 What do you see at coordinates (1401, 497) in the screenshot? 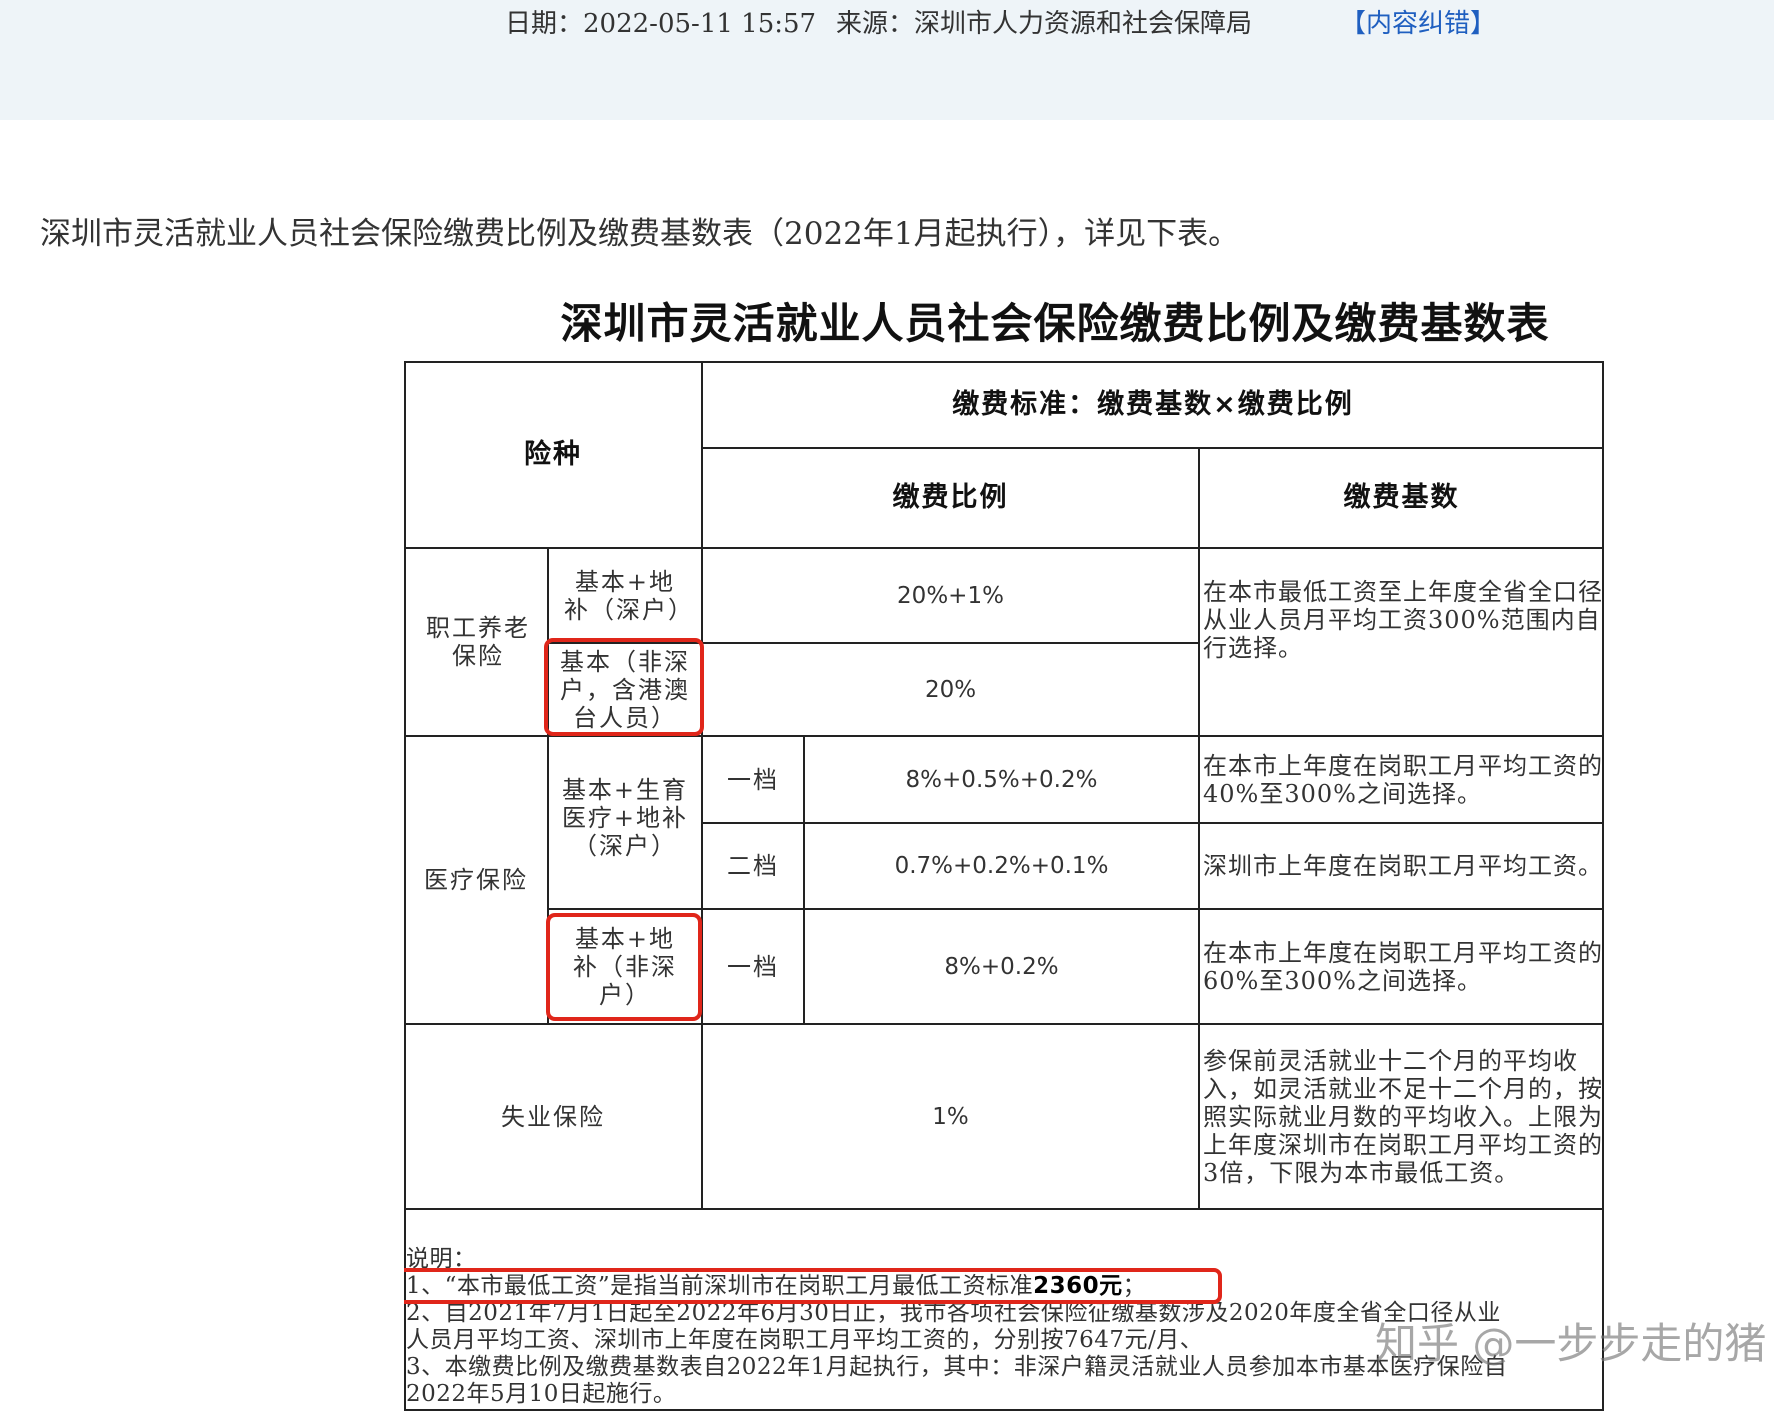
I see `header-base: 缴费基数` at bounding box center [1401, 497].